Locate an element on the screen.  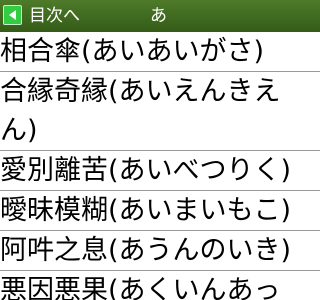
list-item-text: 愛別離苦(あいべつりく) is located at coordinates (146, 170).